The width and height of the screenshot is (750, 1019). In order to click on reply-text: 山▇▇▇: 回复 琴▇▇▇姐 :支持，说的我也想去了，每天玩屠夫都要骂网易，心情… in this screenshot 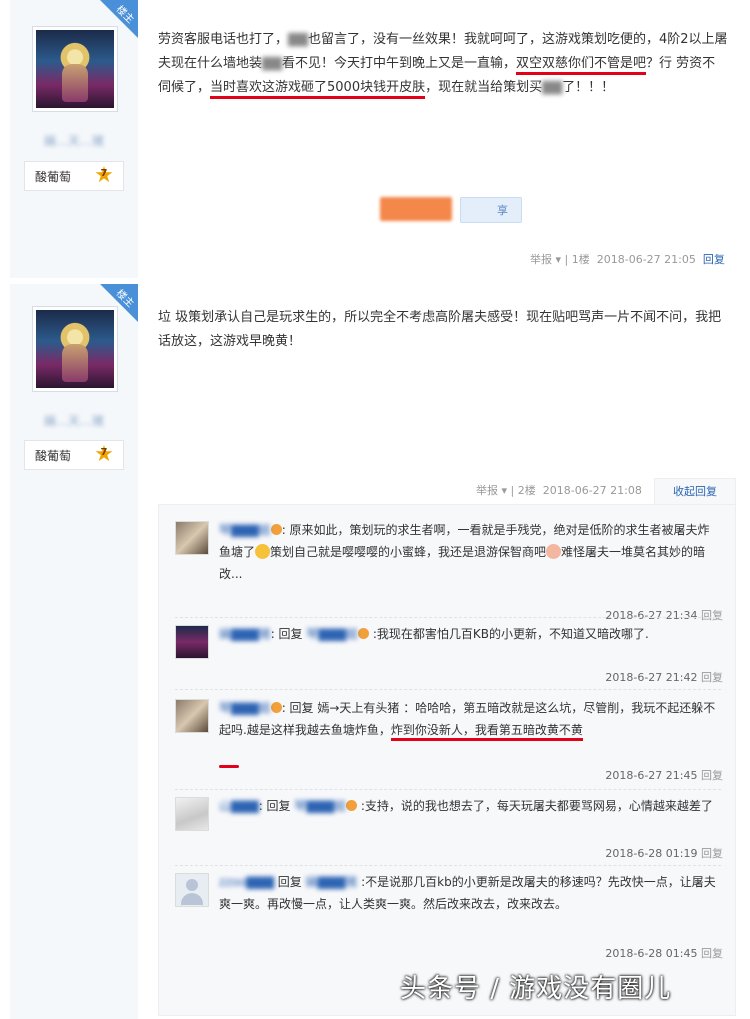, I will do `click(469, 806)`.